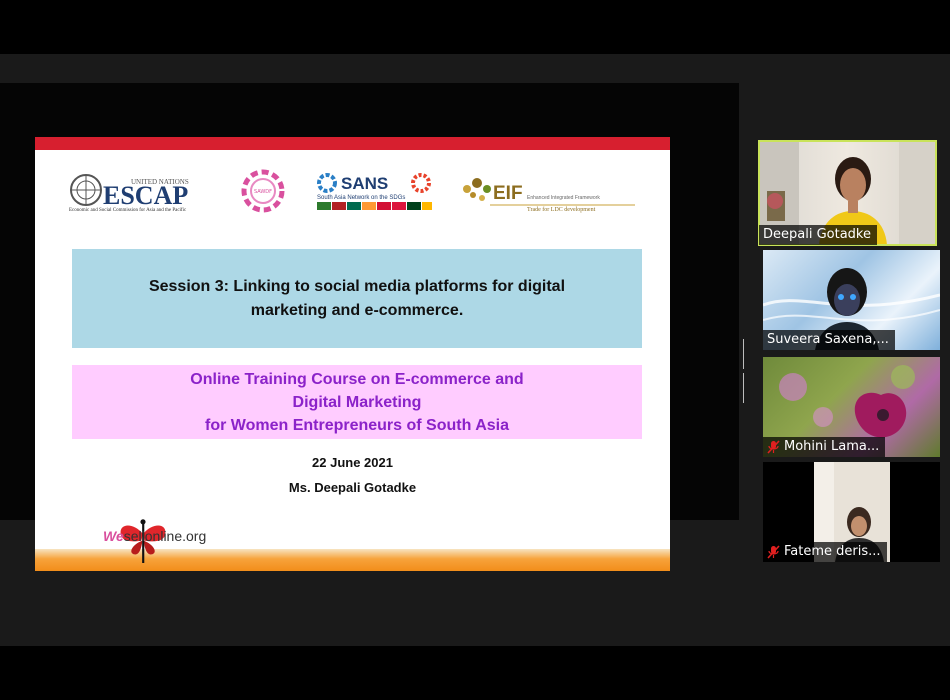  I want to click on course-title-line-2: Digital Marketing, so click(357, 402).